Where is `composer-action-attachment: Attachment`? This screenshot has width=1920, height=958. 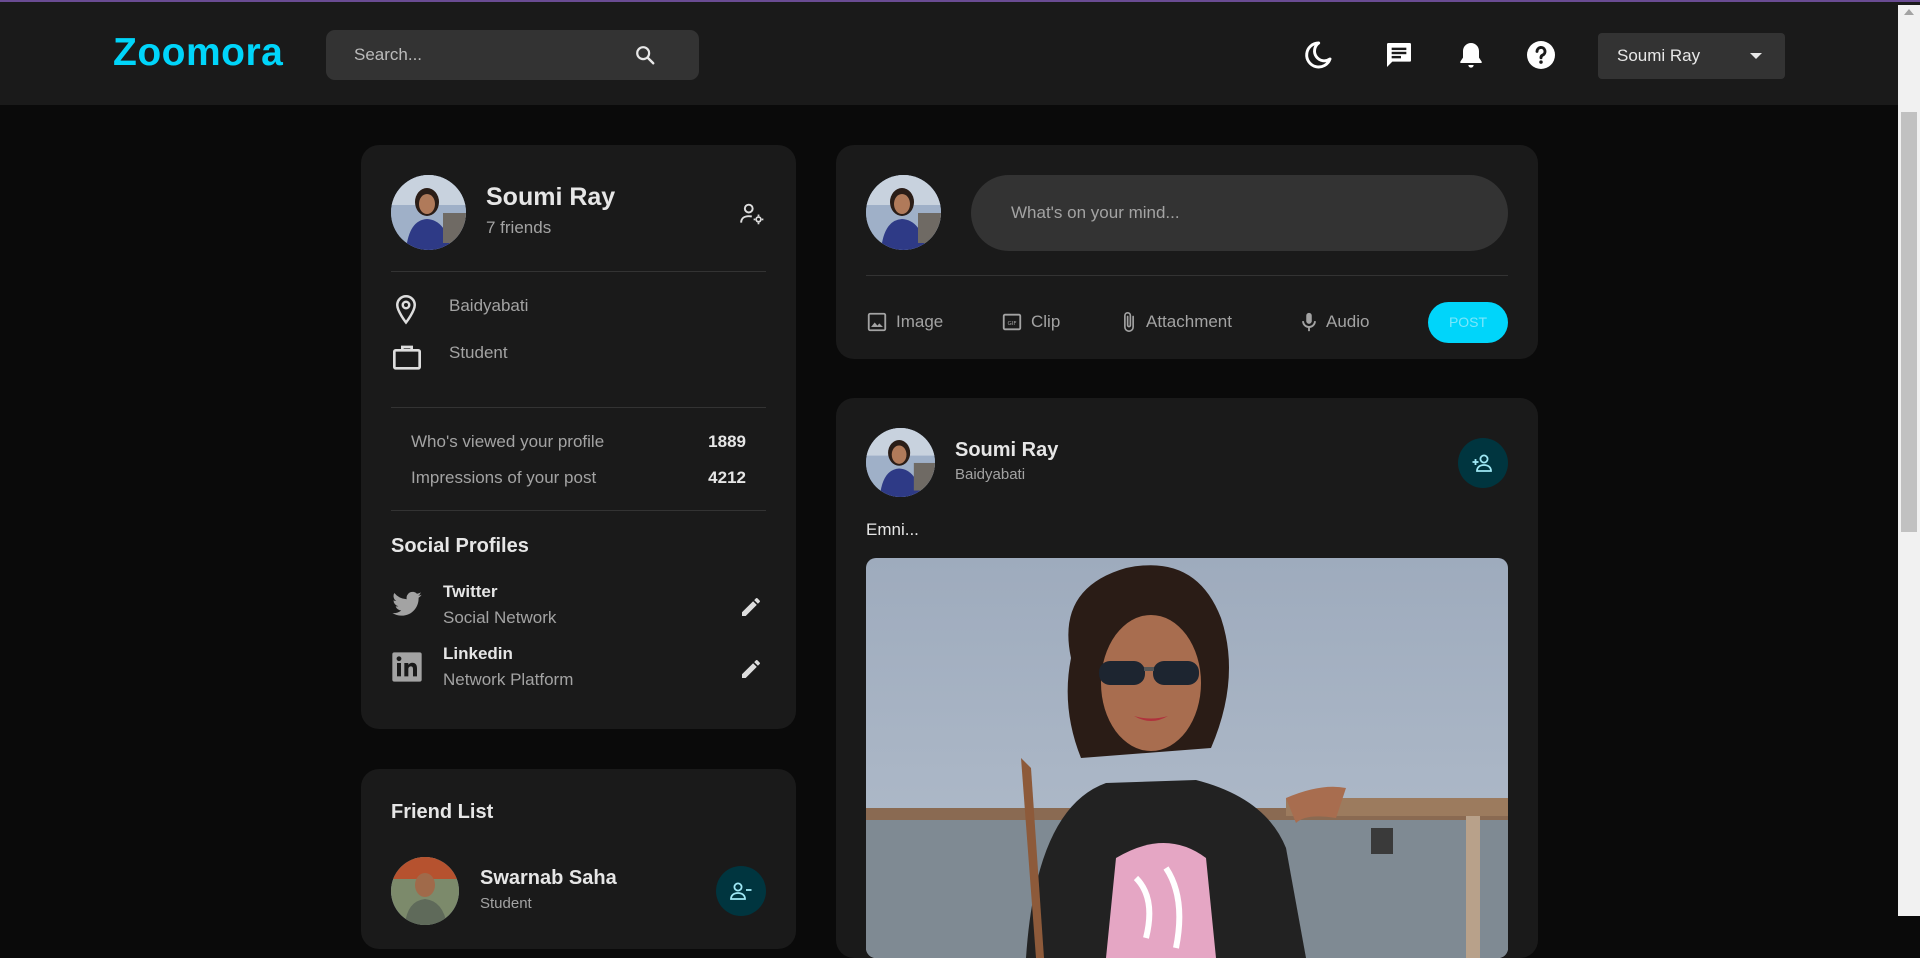
composer-action-attachment: Attachment is located at coordinates (1183, 323).